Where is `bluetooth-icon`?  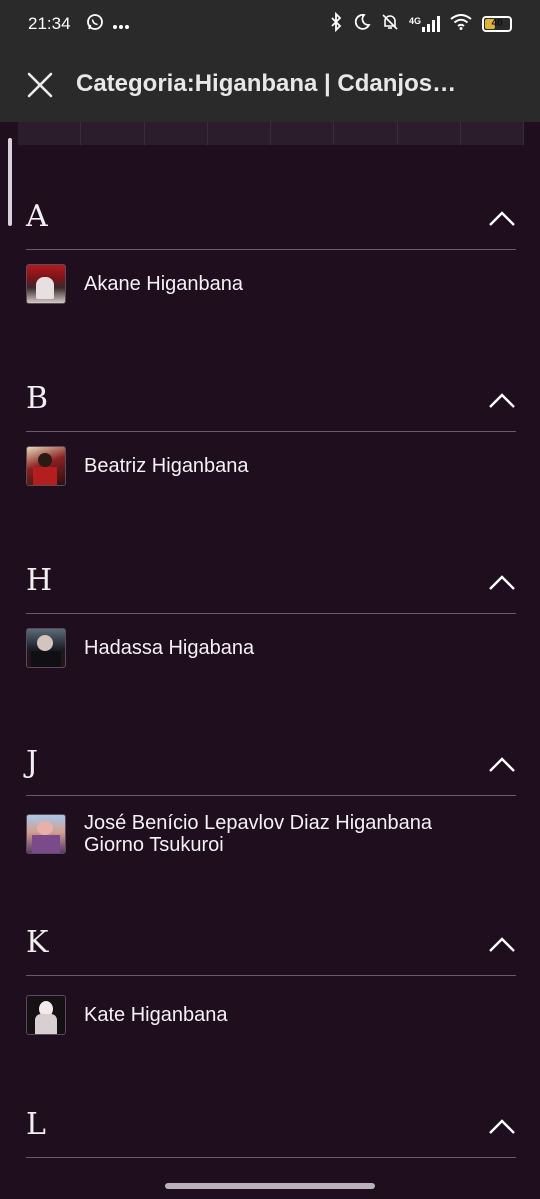 bluetooth-icon is located at coordinates (336, 23).